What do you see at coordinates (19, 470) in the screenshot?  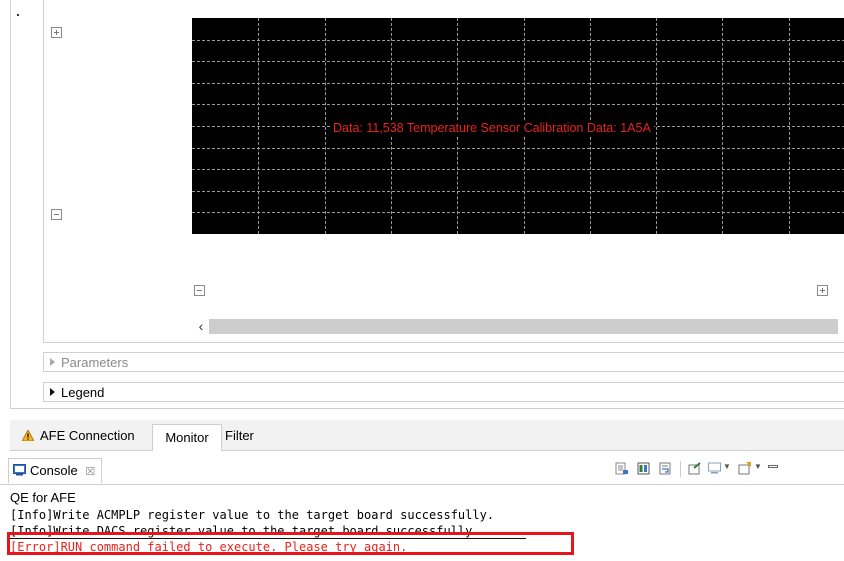 I see `console-icon` at bounding box center [19, 470].